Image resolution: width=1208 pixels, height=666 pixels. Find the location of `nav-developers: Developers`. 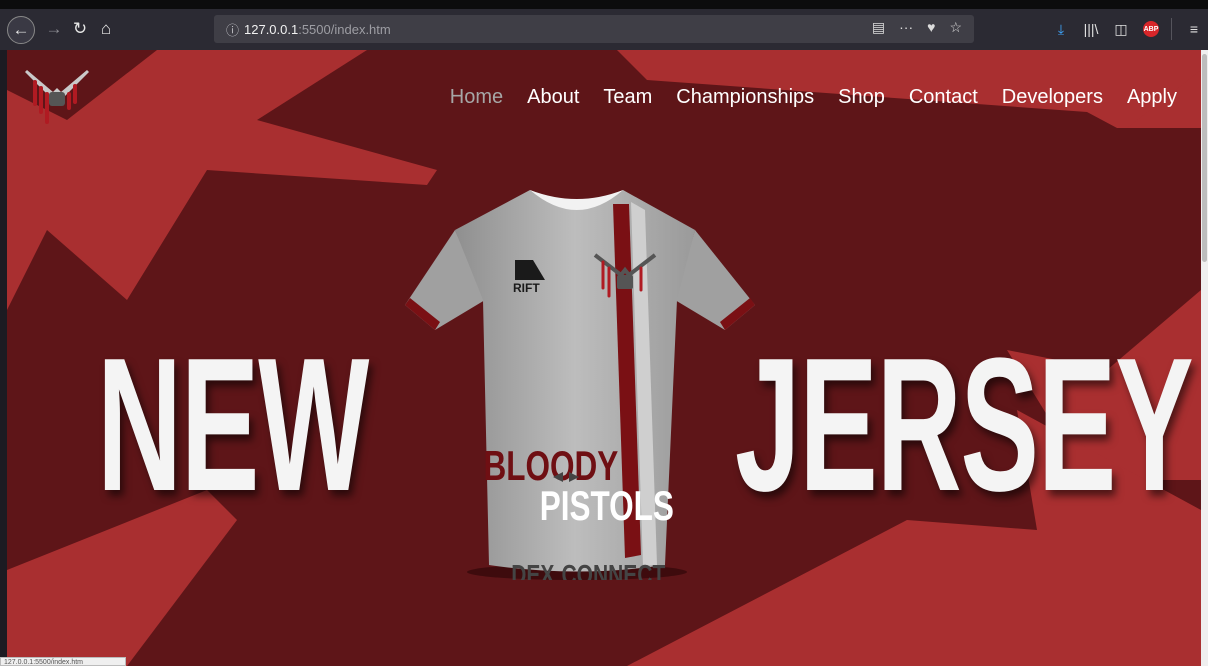

nav-developers: Developers is located at coordinates (1052, 97).